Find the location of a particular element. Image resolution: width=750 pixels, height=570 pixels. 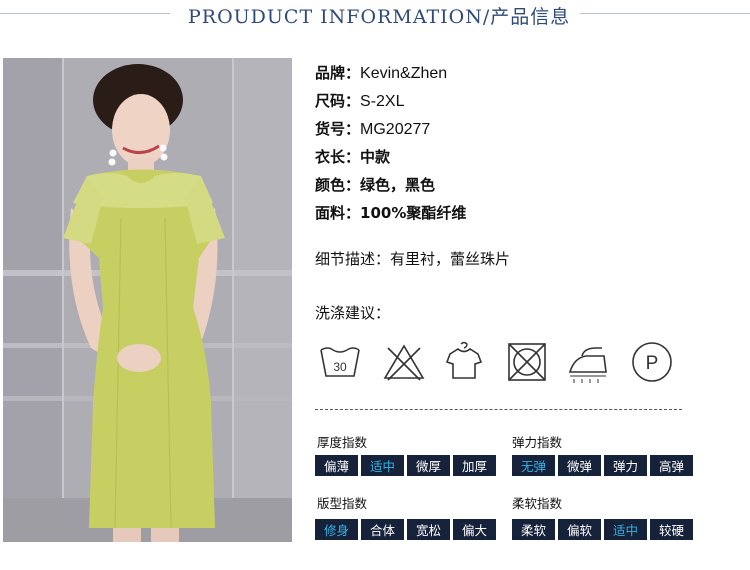

fit-index-title: 版型指数 is located at coordinates (342, 503).